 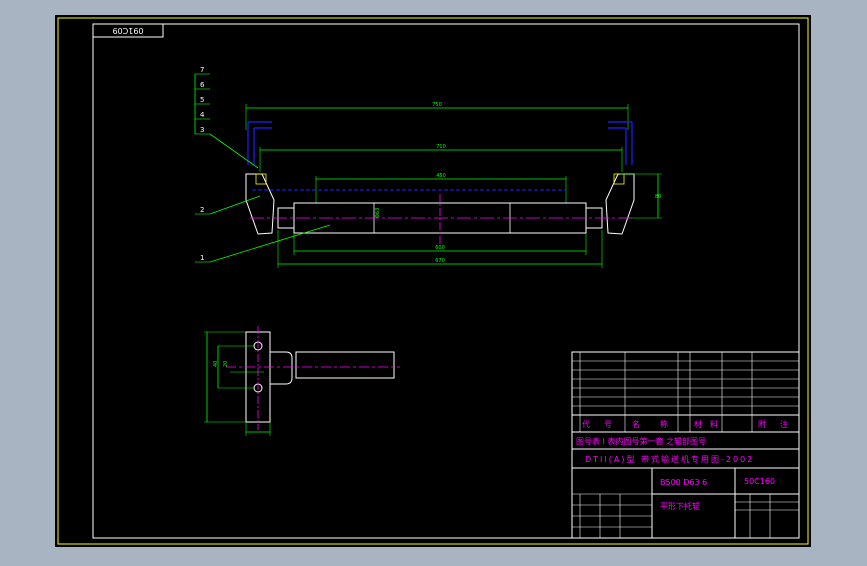 I want to click on dim-shaft: 670, so click(x=440, y=261).